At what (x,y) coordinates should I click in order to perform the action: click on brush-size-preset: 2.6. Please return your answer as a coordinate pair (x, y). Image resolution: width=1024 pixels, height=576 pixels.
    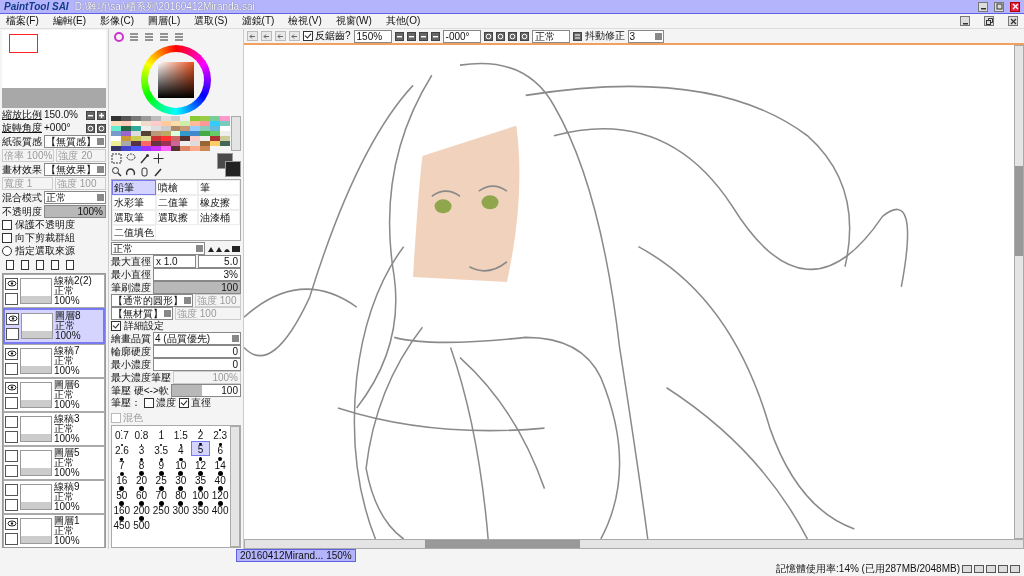
    Looking at the image, I should click on (122, 448).